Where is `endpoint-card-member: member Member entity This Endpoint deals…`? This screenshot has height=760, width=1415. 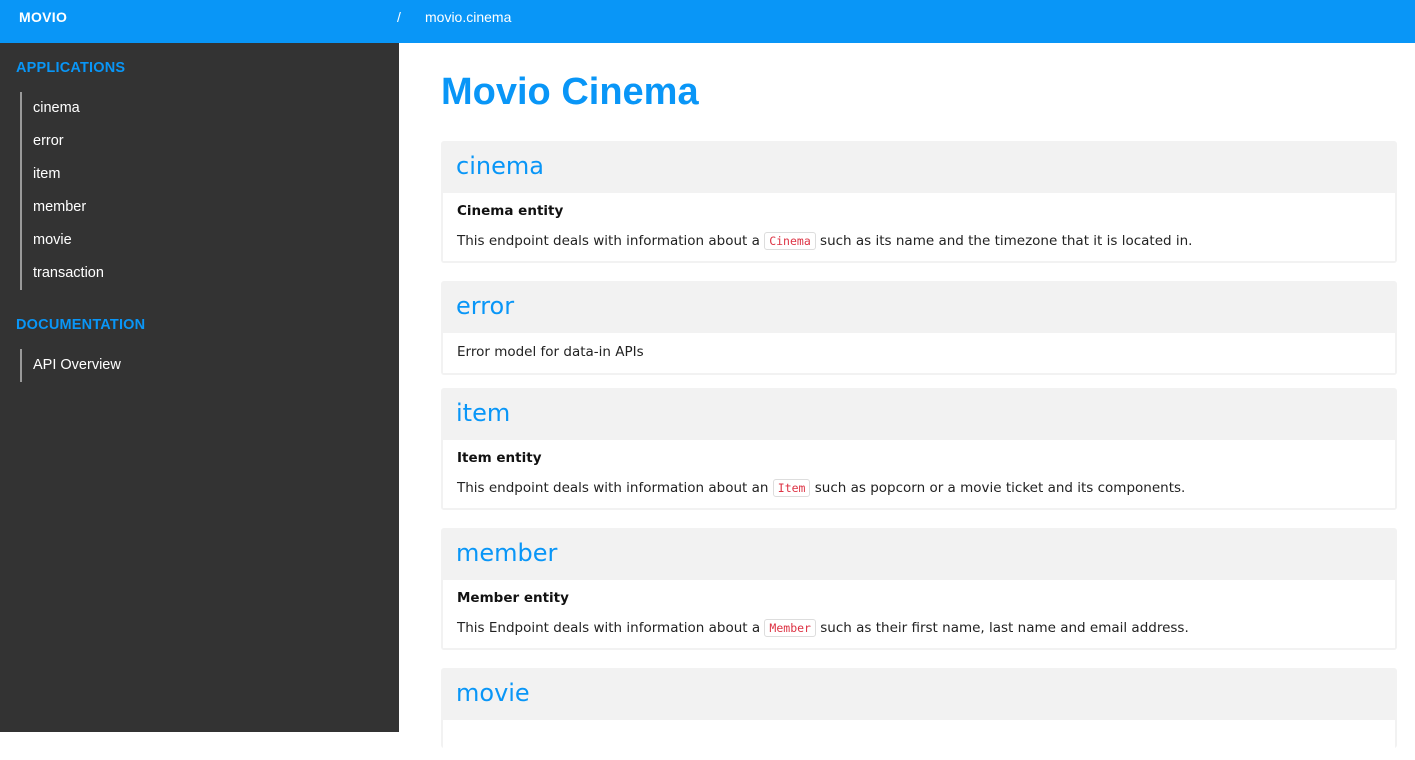 endpoint-card-member: member Member entity This Endpoint deals… is located at coordinates (919, 589).